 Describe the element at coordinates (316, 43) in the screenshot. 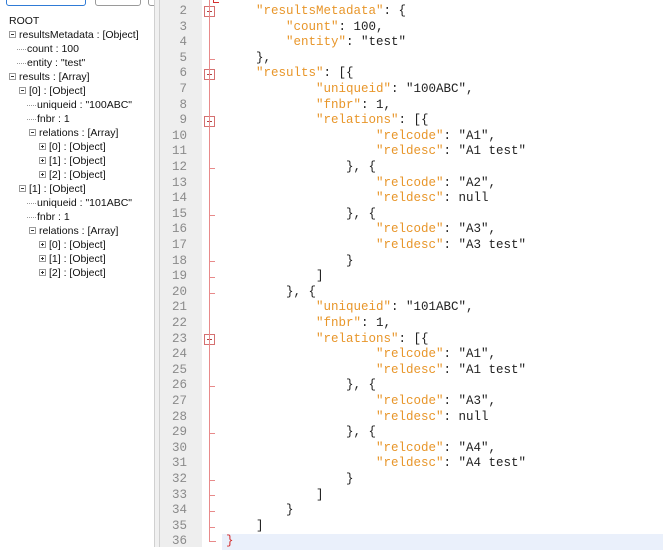

I see `code-line: "entity": "test"` at that location.